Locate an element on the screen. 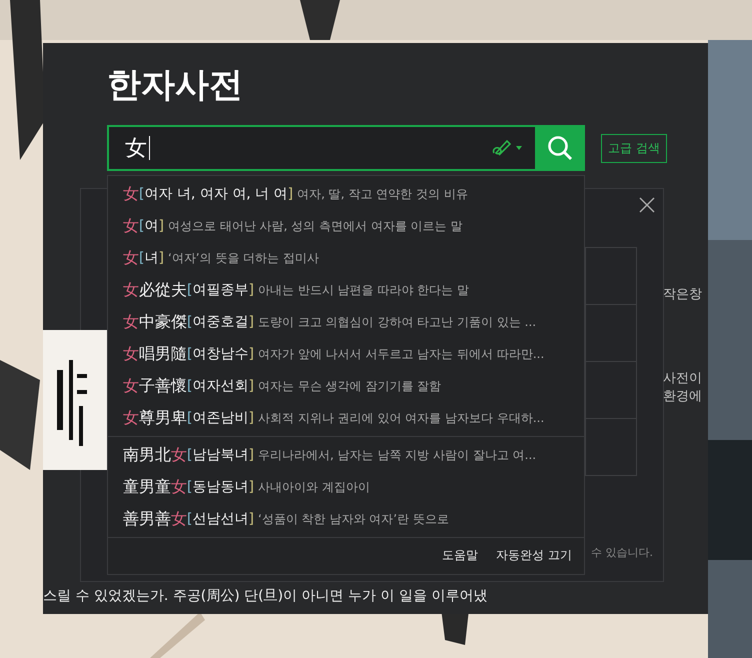 This screenshot has width=752, height=658. search-field: 女 is located at coordinates (346, 148).